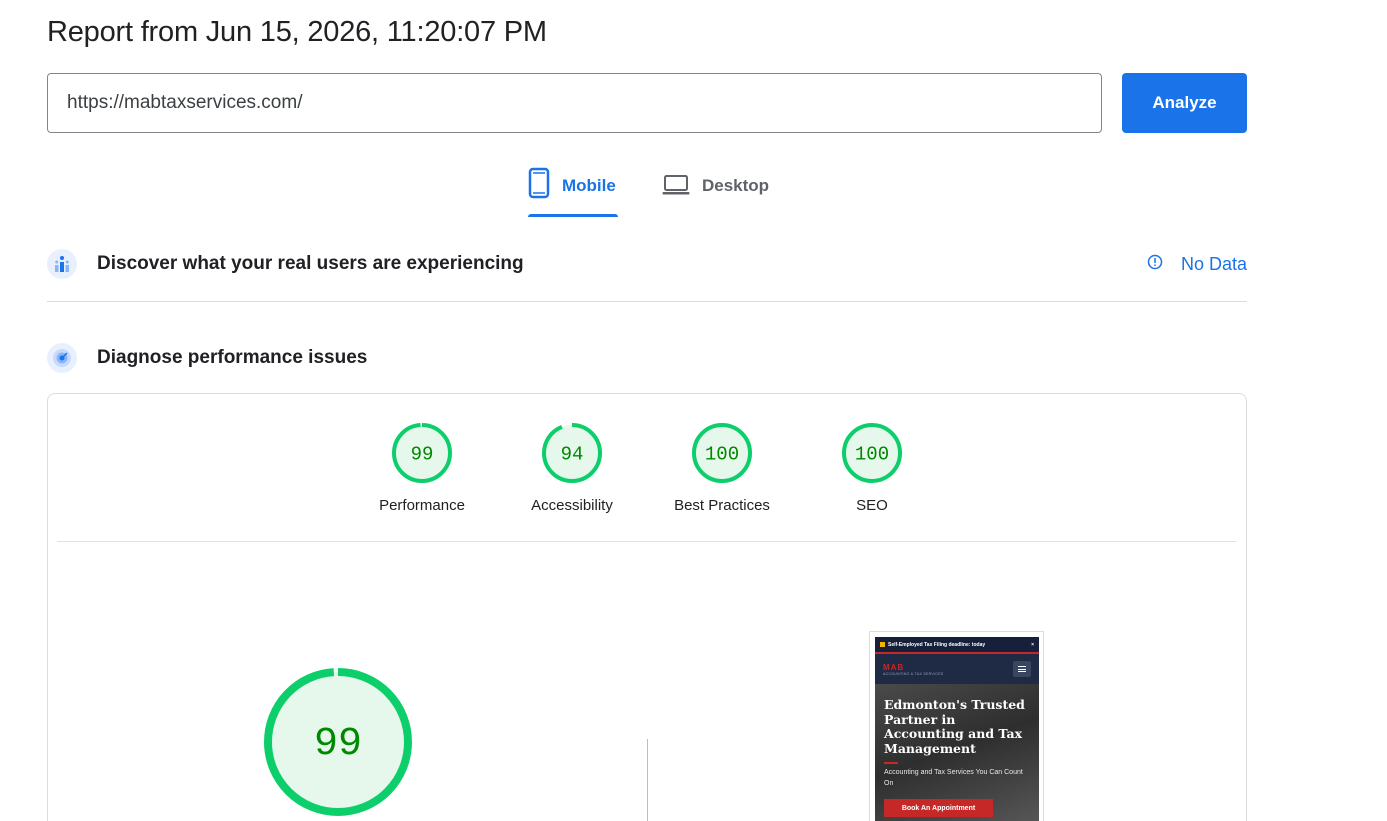  I want to click on tab-mobile: Mobile, so click(573, 192).